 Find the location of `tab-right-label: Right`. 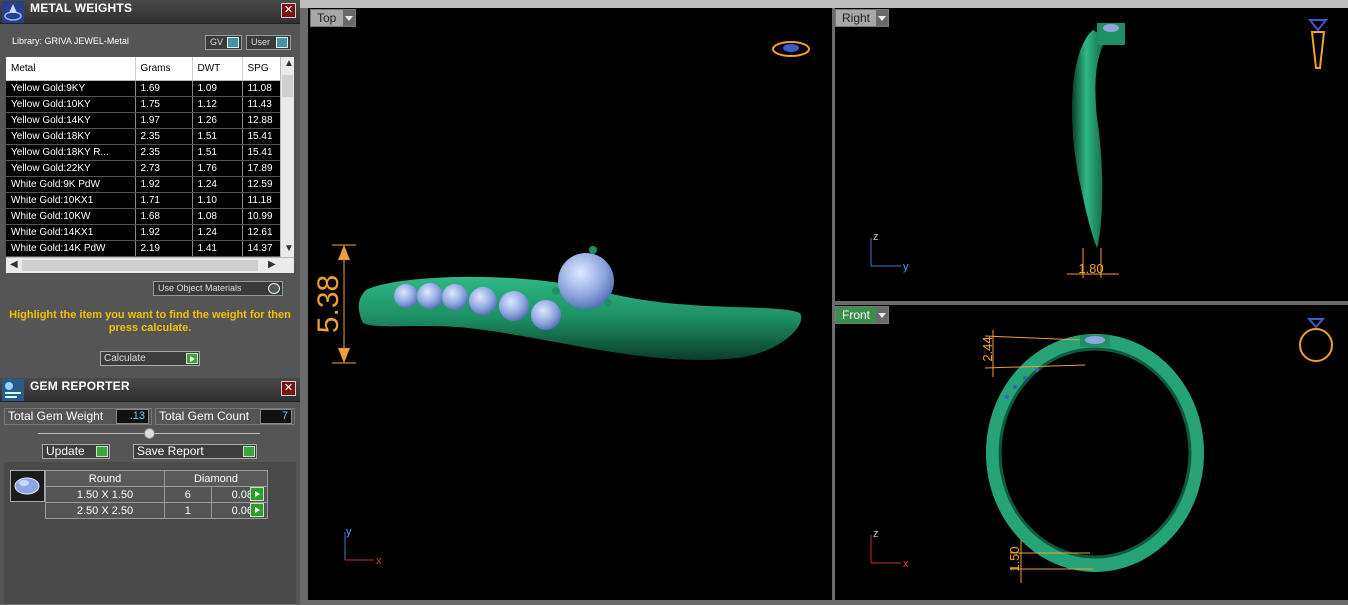

tab-right-label: Right is located at coordinates (856, 18).